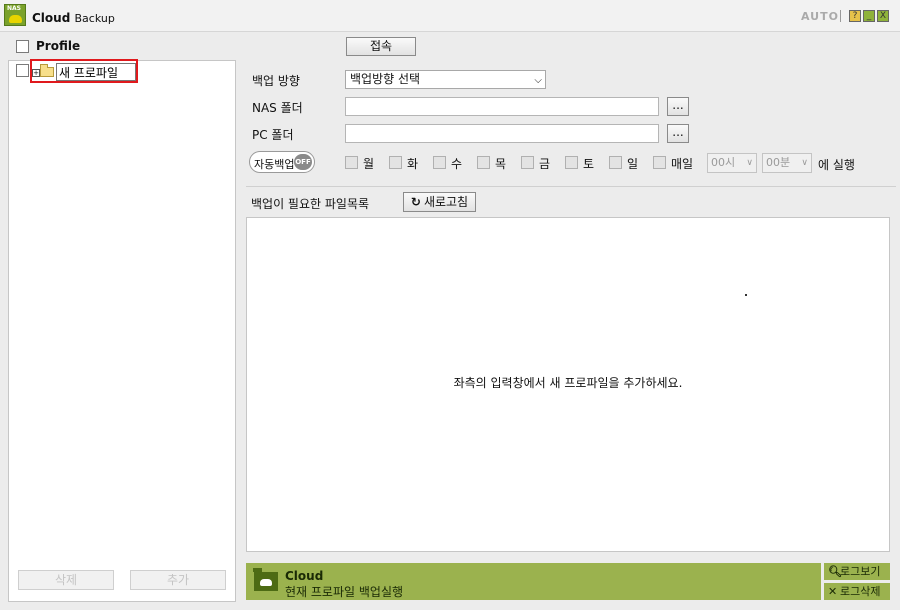  Describe the element at coordinates (96, 72) in the screenshot. I see `profile-name-input` at that location.